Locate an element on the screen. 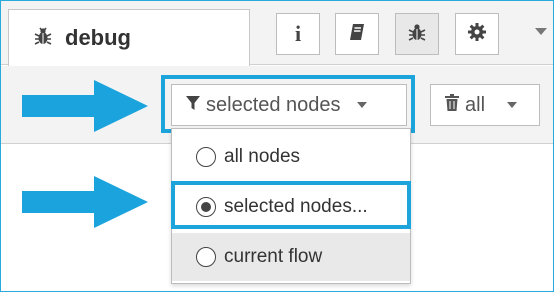  menu-item-label: current flow is located at coordinates (273, 256).